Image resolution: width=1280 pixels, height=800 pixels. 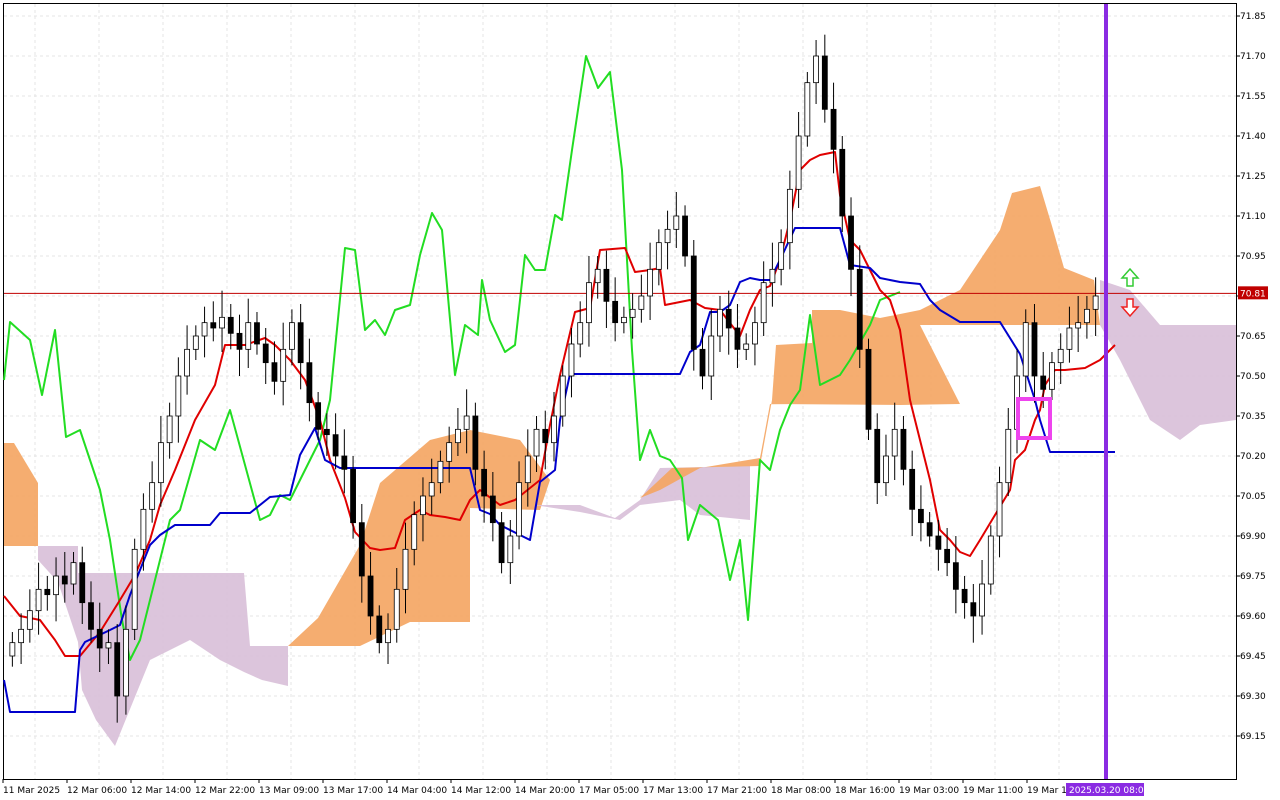 I want to click on price-tick-label: 71.55, so click(x=1253, y=97).